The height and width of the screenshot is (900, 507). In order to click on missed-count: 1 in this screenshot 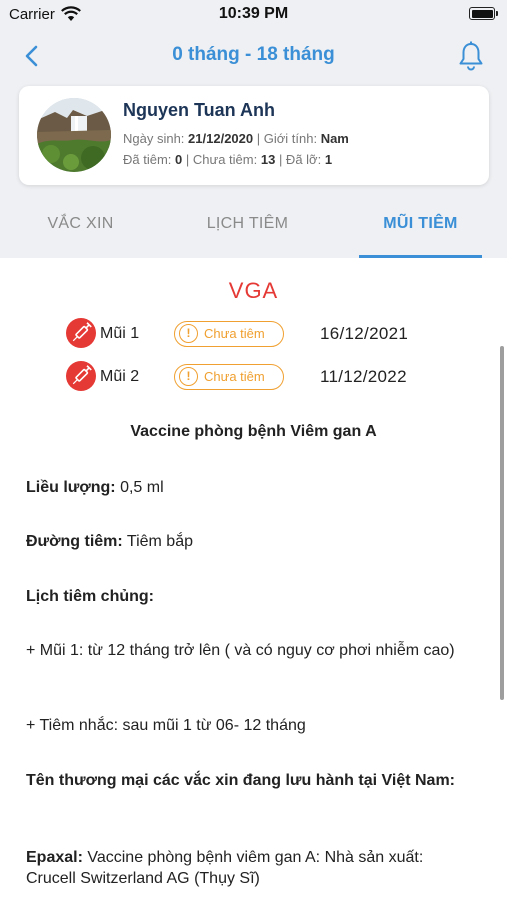, I will do `click(328, 159)`.